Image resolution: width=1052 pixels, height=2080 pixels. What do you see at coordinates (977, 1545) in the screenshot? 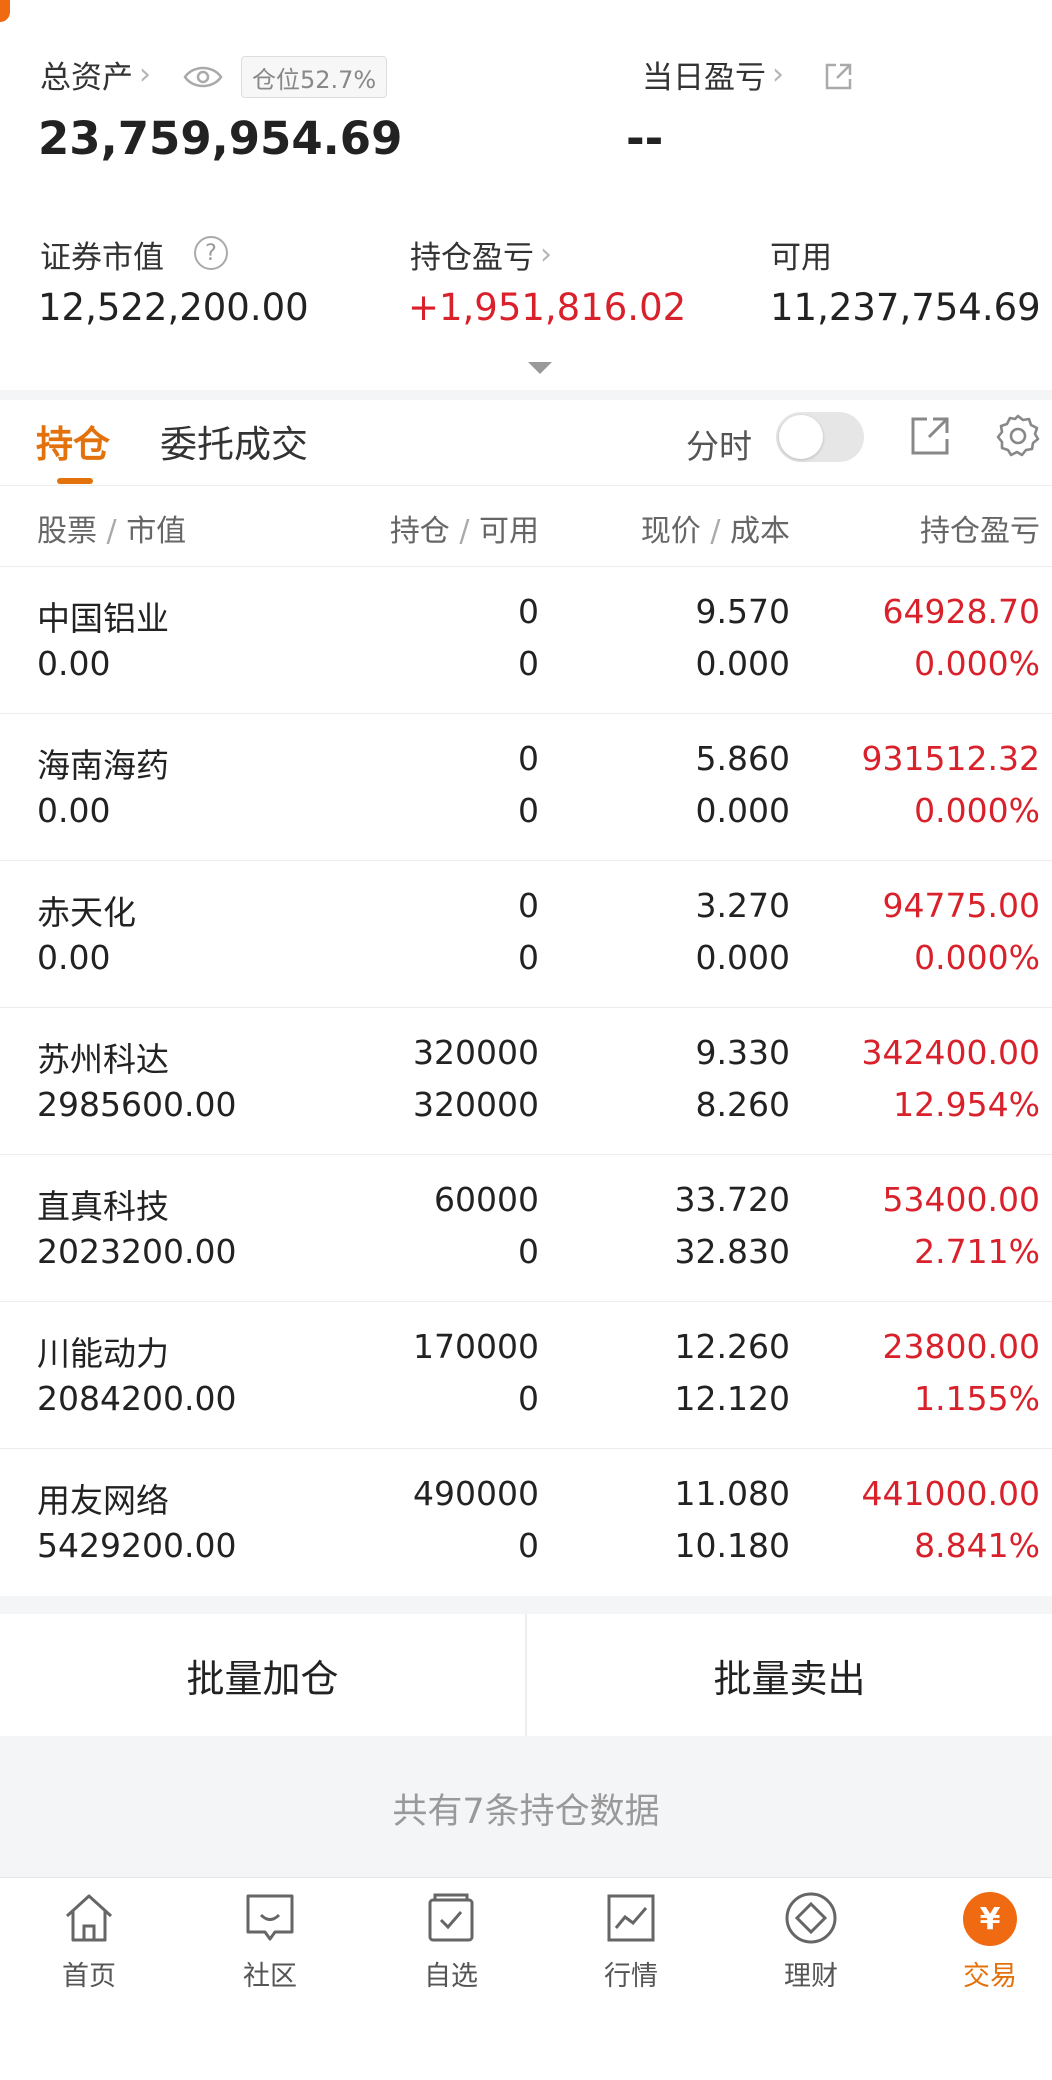
I see `pl-percent-cell: 8.841%` at bounding box center [977, 1545].